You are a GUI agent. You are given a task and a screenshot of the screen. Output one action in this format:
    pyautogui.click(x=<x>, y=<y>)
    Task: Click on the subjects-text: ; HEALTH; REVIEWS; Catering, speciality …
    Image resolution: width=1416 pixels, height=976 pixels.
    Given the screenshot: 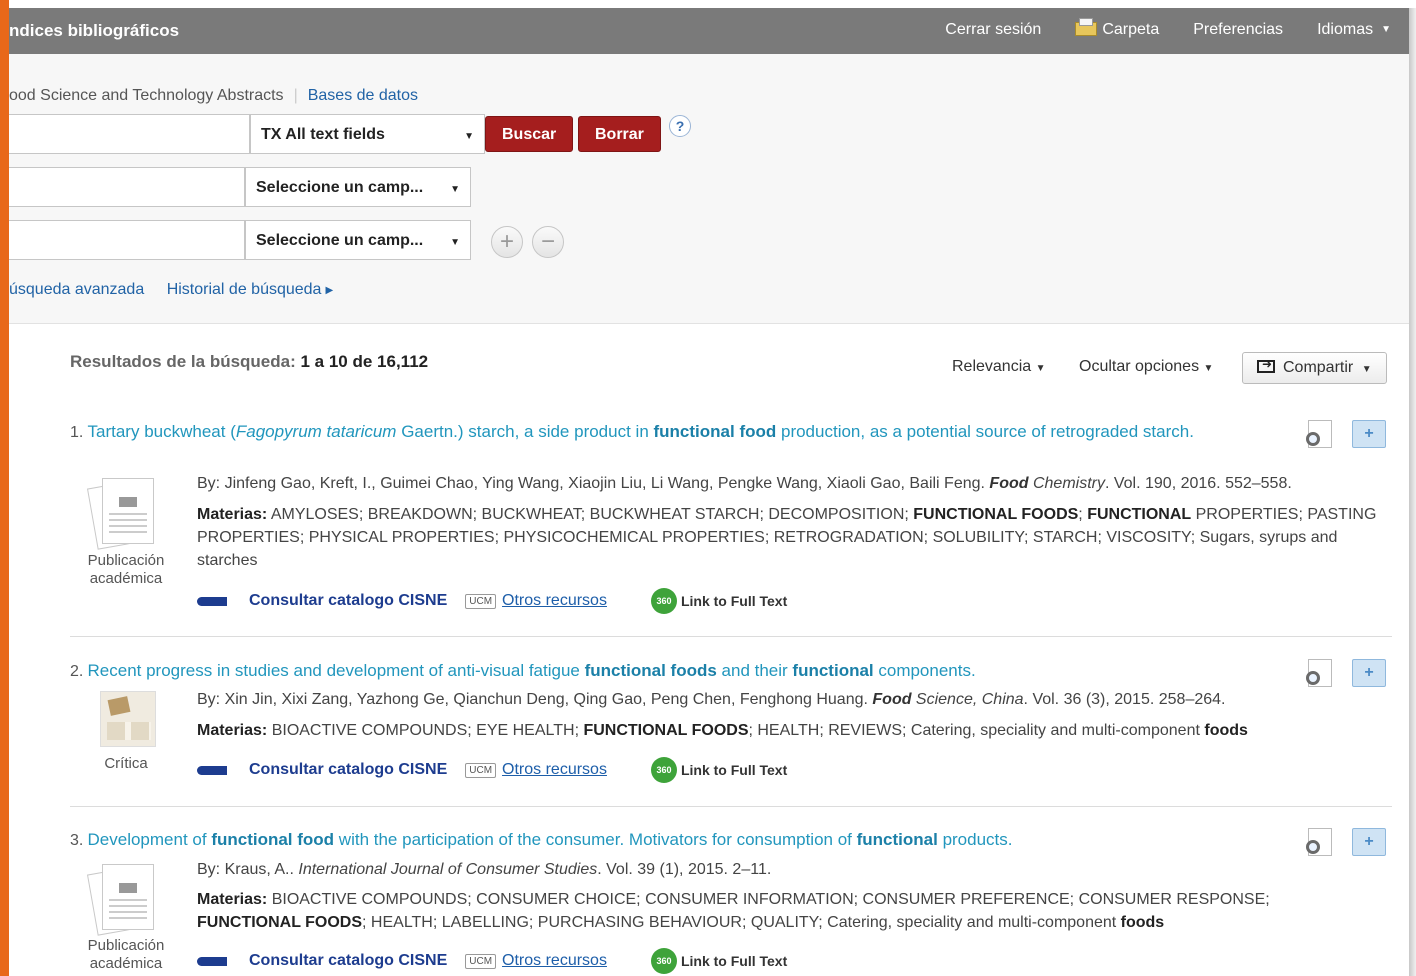 What is the action you would take?
    pyautogui.click(x=976, y=730)
    